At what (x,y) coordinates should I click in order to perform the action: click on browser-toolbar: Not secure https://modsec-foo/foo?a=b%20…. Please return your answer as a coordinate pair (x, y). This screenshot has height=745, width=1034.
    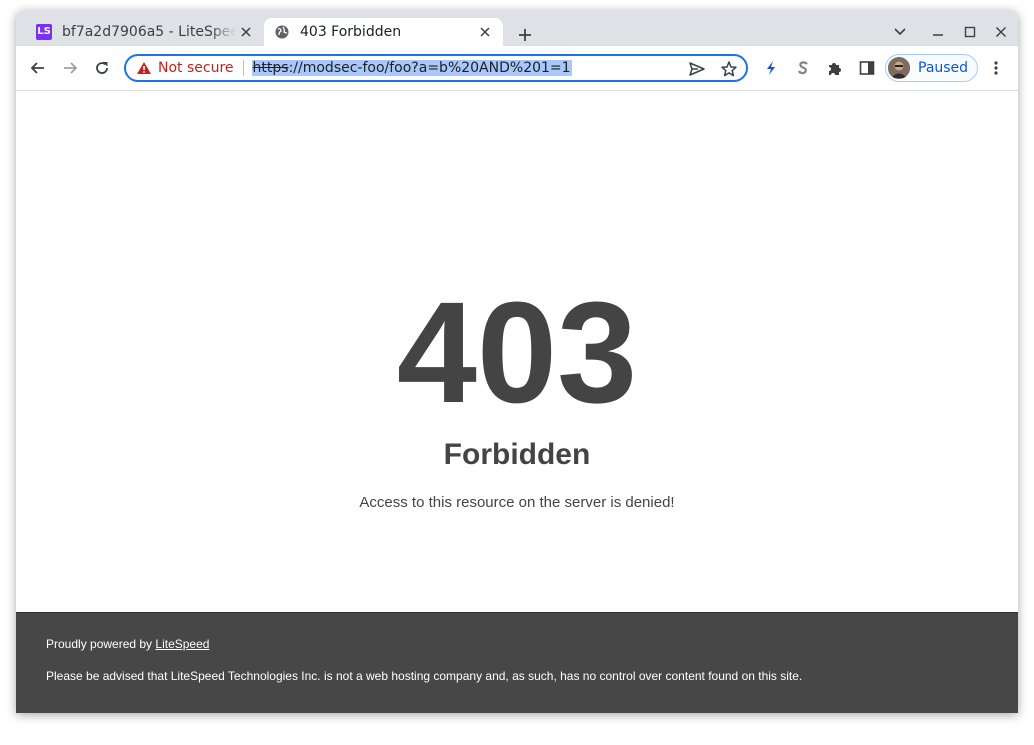
    Looking at the image, I should click on (517, 68).